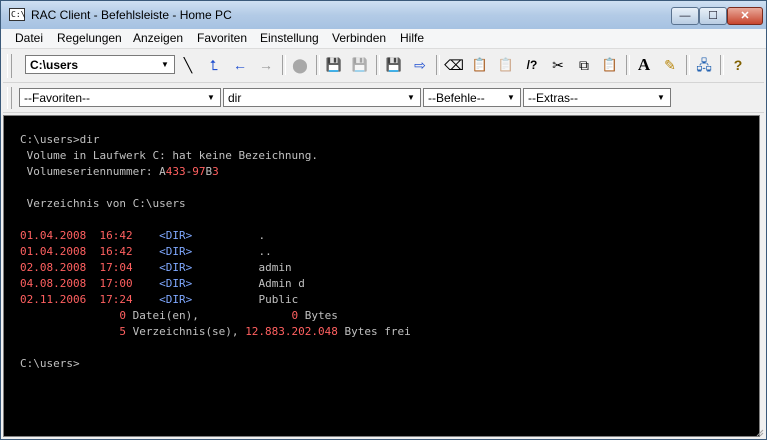 The width and height of the screenshot is (767, 440). I want to click on befehle-value: --Befehle--, so click(456, 98).